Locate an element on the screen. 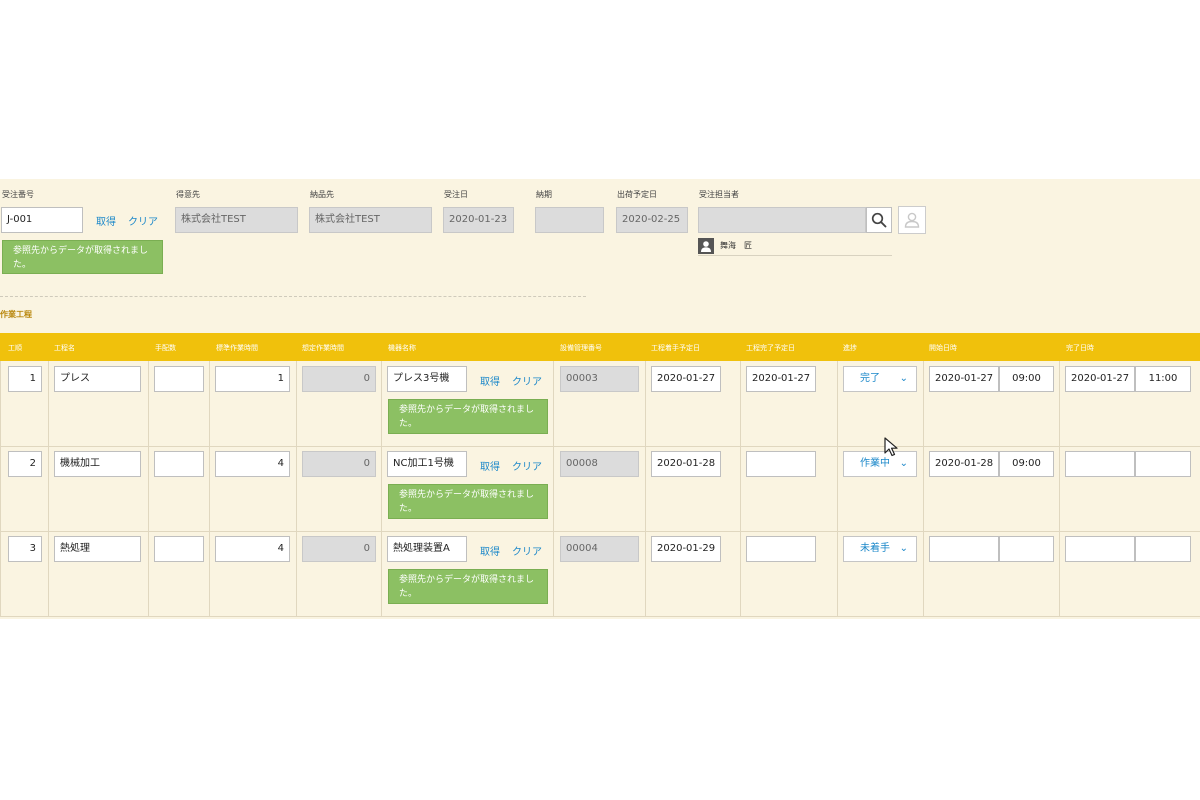 The width and height of the screenshot is (1200, 800). delivery-dest-field: 株式会社TEST is located at coordinates (370, 220).